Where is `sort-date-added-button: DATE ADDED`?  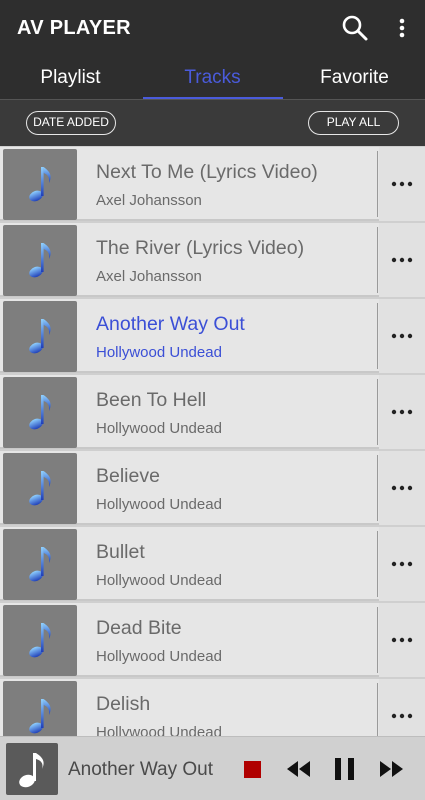
sort-date-added-button: DATE ADDED is located at coordinates (71, 123).